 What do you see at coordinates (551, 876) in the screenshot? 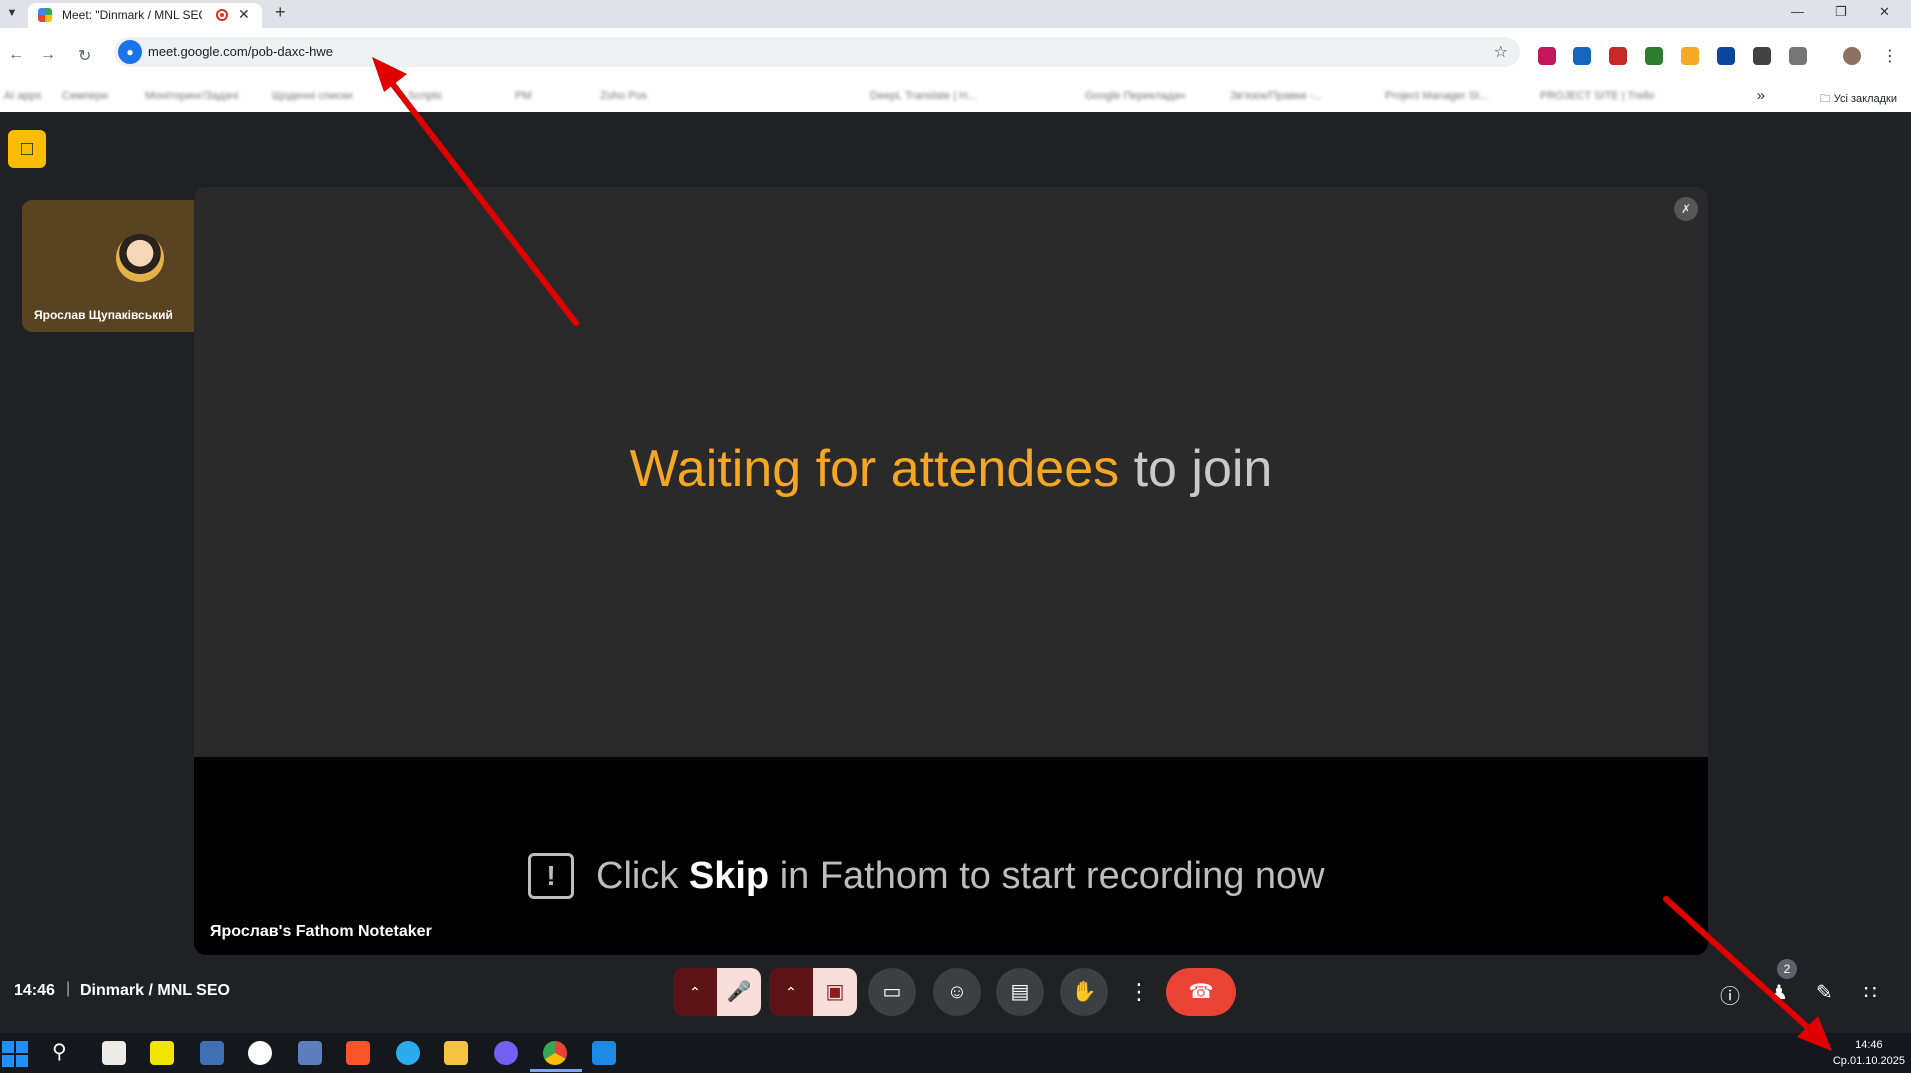
I see `alert-icon: !` at bounding box center [551, 876].